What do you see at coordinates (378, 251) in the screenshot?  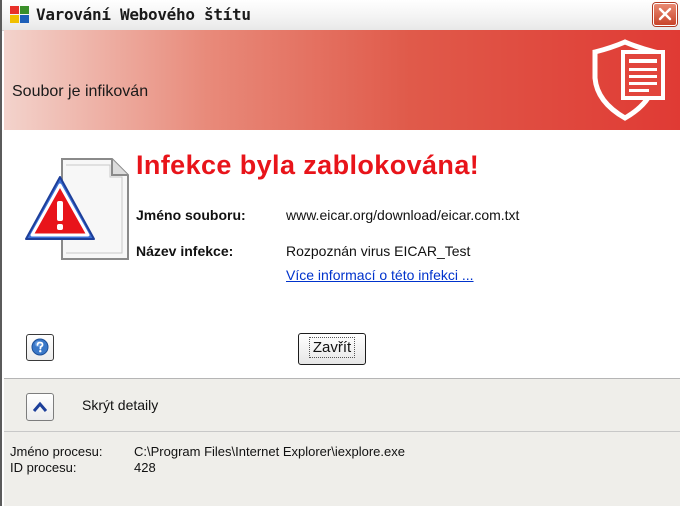 I see `infection-name-value: Rozpoznán virus EICAR_Test` at bounding box center [378, 251].